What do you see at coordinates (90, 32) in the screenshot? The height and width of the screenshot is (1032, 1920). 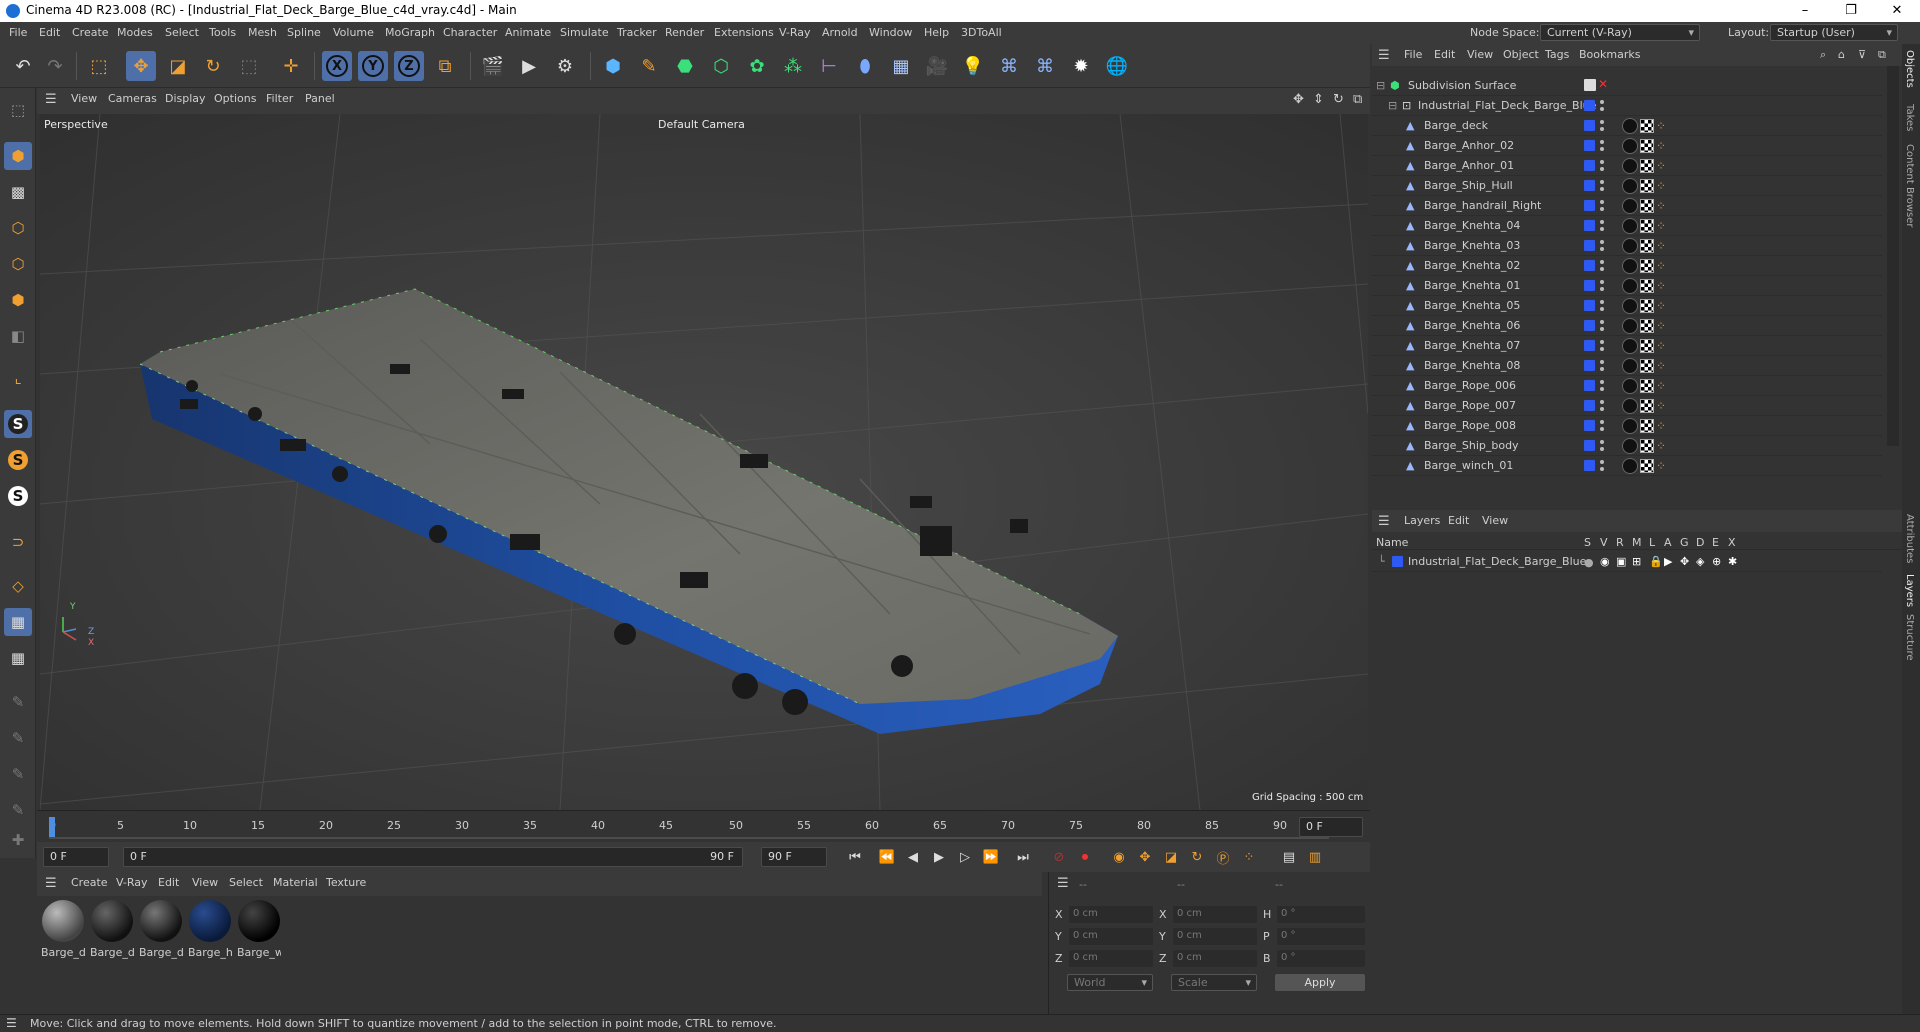 I see `menu-create: Create` at bounding box center [90, 32].